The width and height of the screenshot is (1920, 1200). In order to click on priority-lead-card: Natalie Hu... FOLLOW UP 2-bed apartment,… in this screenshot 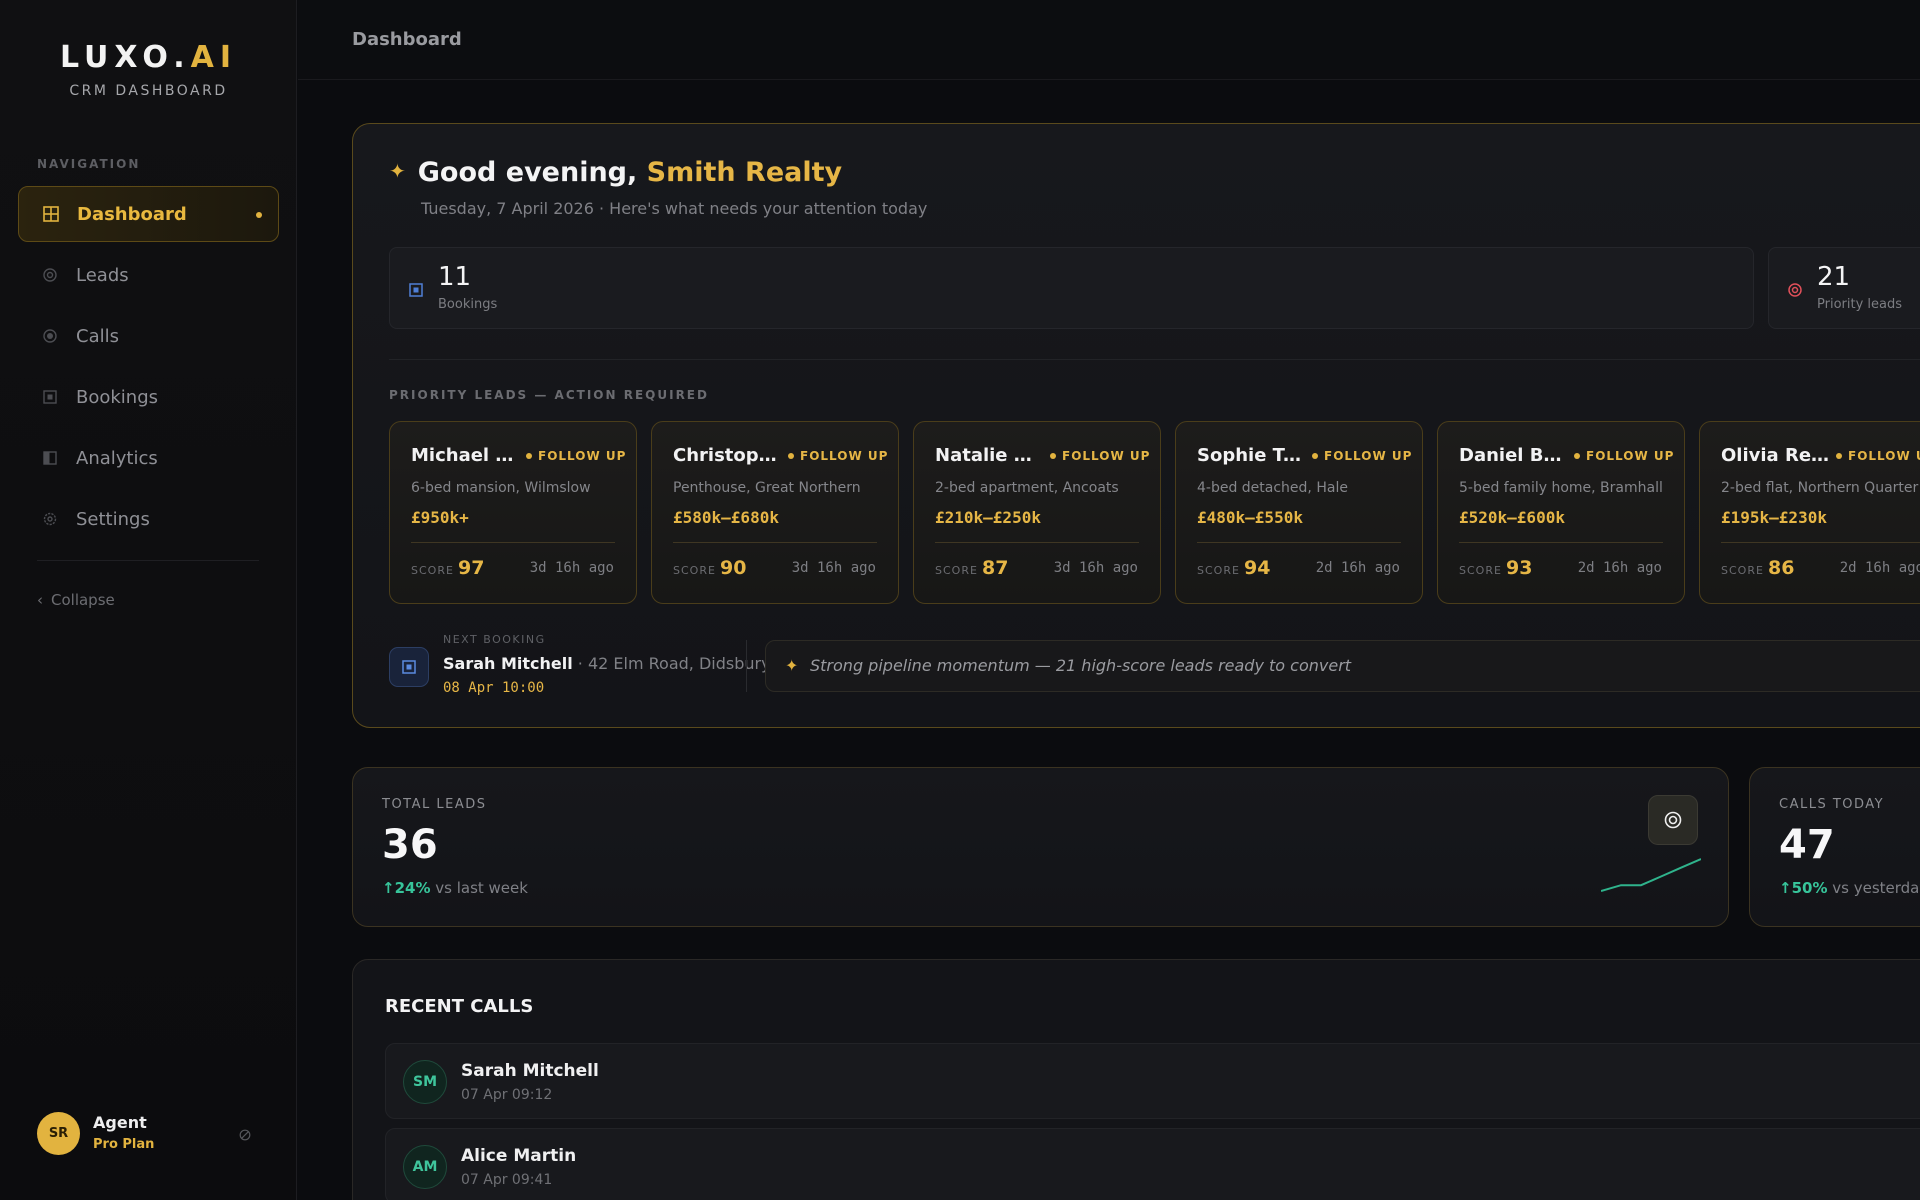, I will do `click(1037, 512)`.